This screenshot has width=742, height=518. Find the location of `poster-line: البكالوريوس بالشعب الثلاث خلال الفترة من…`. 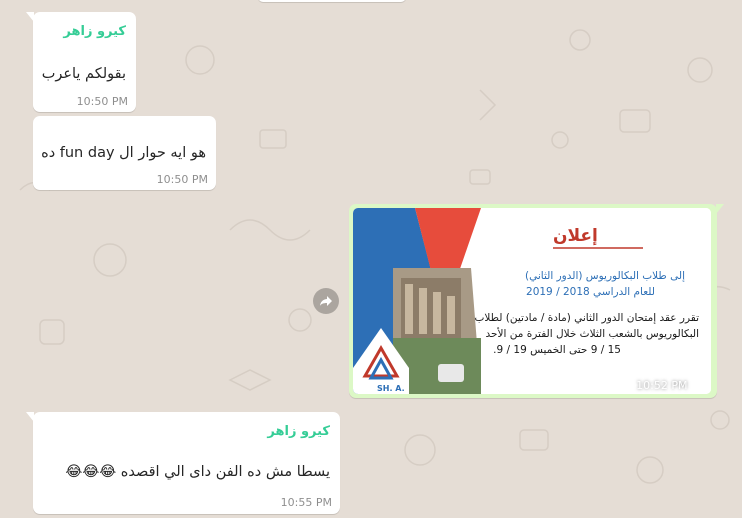

poster-line: البكالوريوس بالشعب الثلاث خلال الفترة من… is located at coordinates (592, 334).